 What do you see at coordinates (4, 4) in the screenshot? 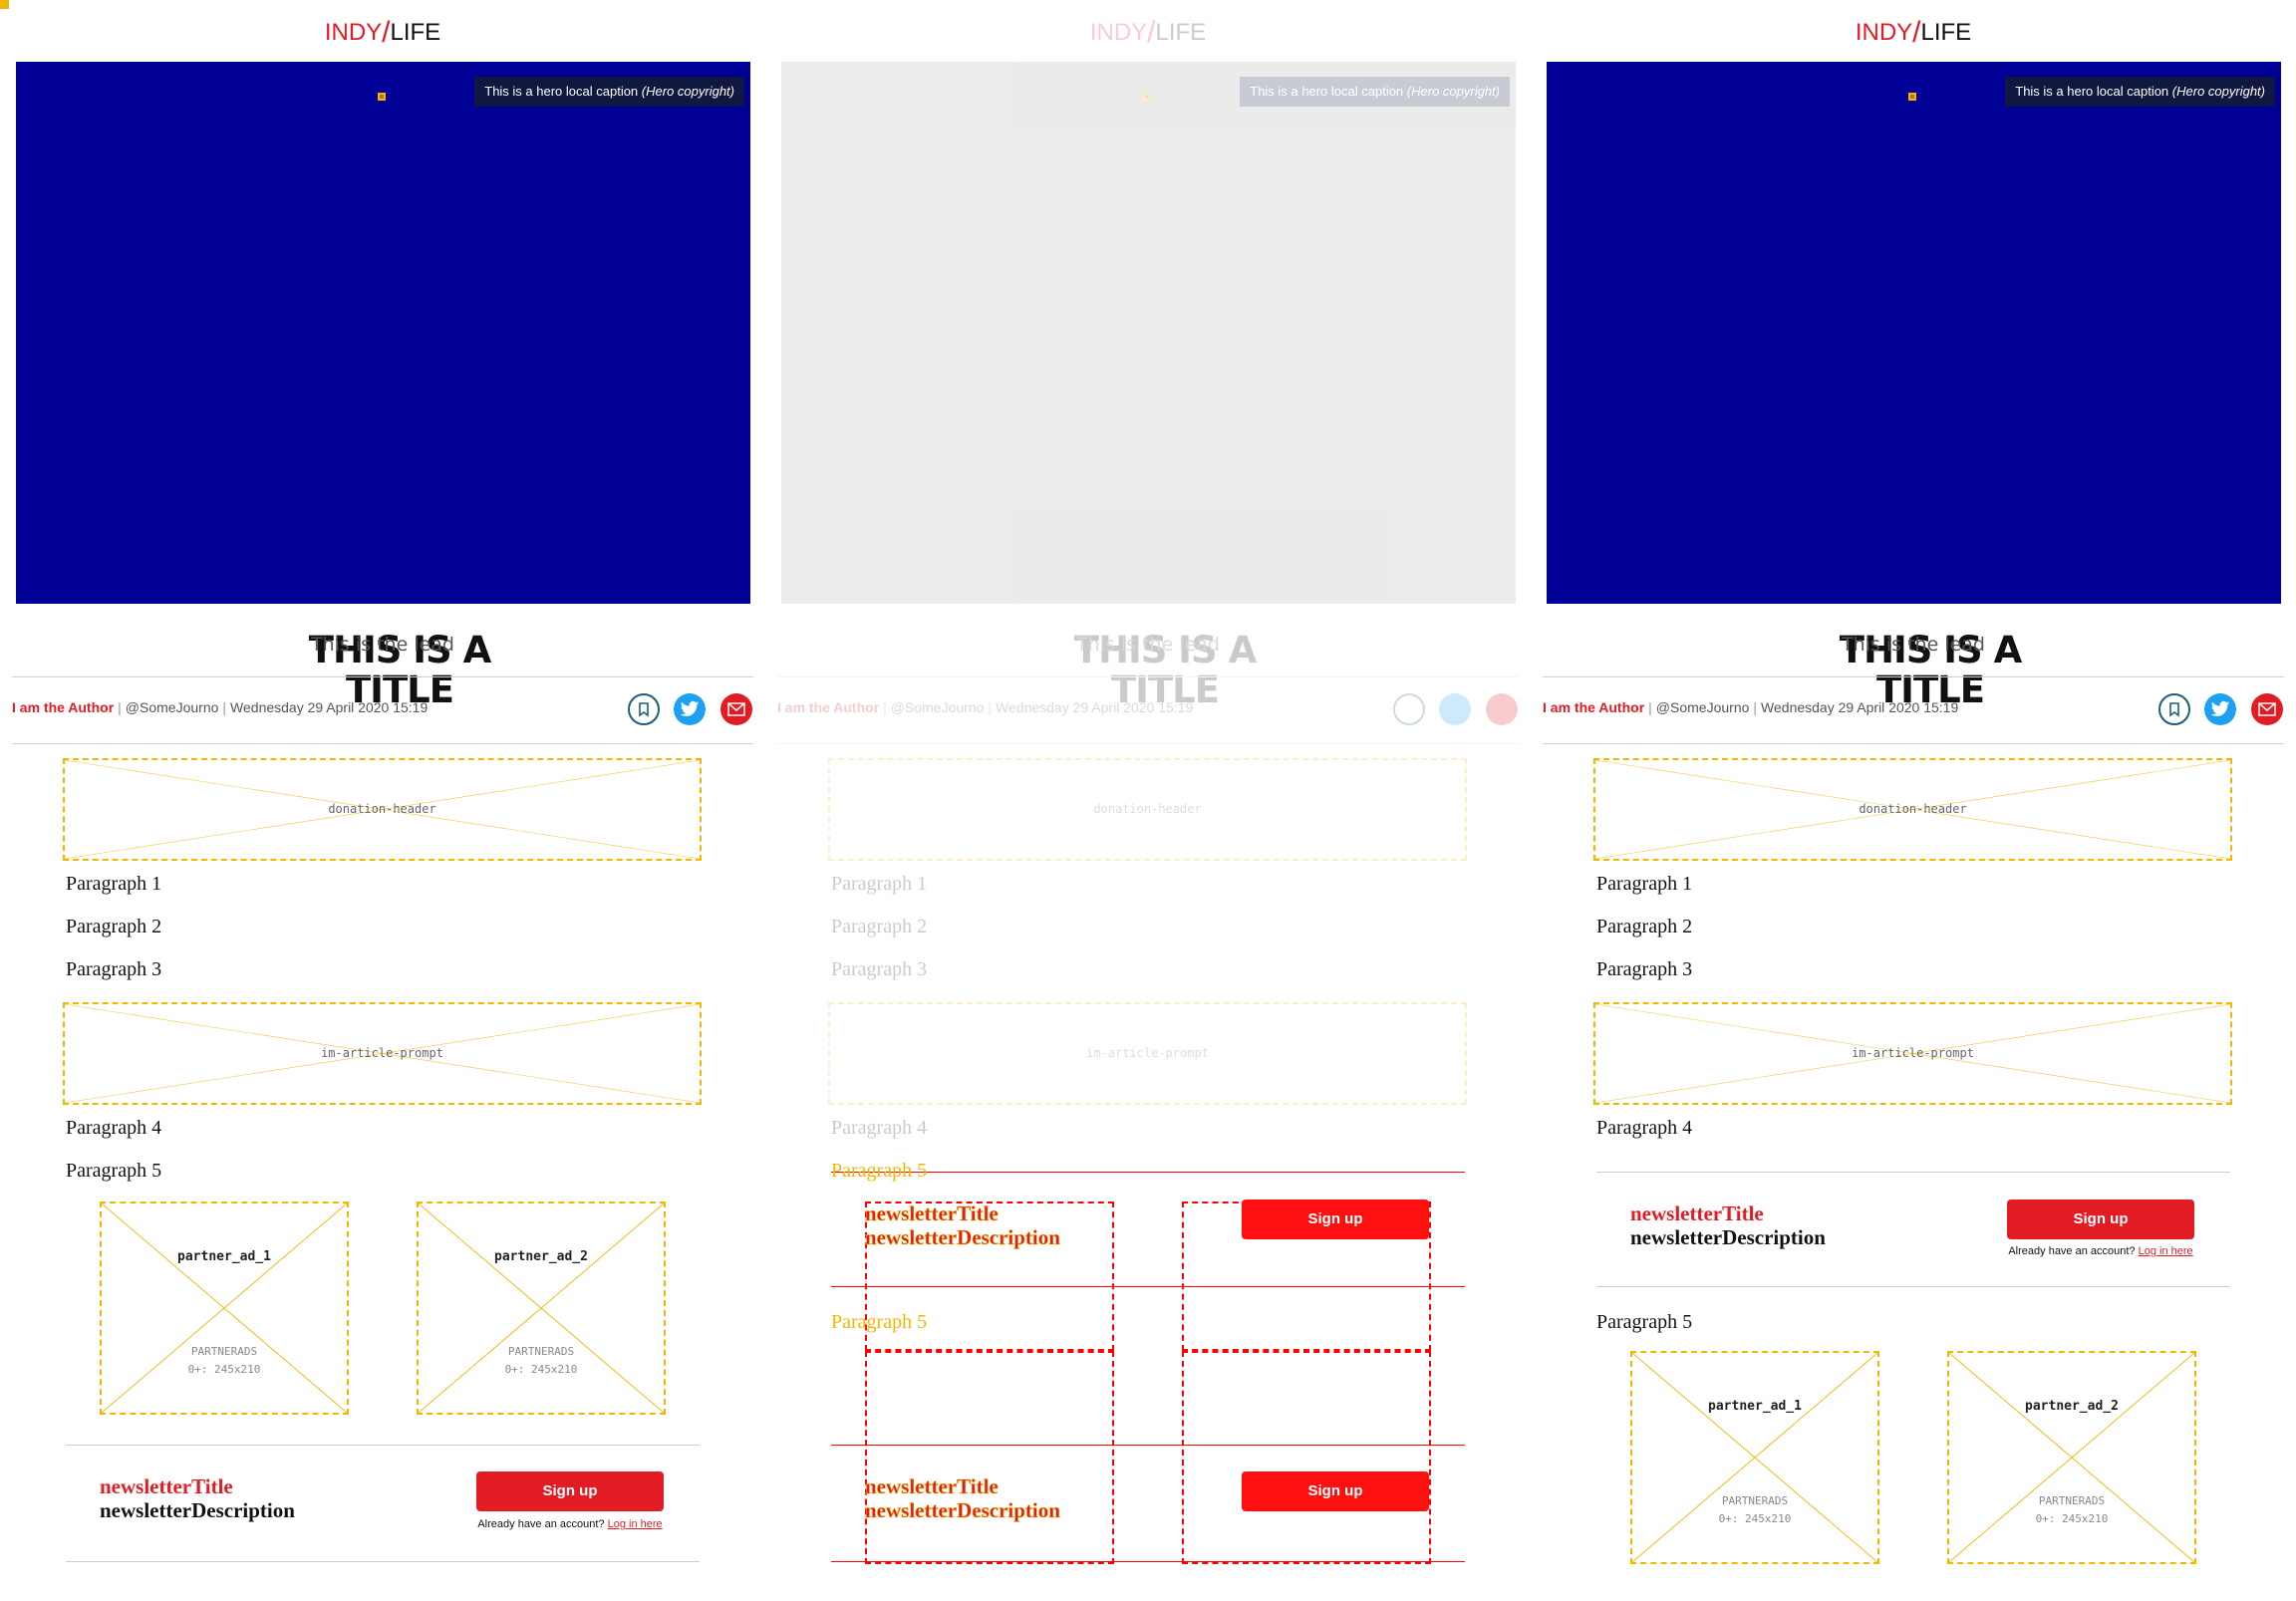
I see `corner-marker` at bounding box center [4, 4].